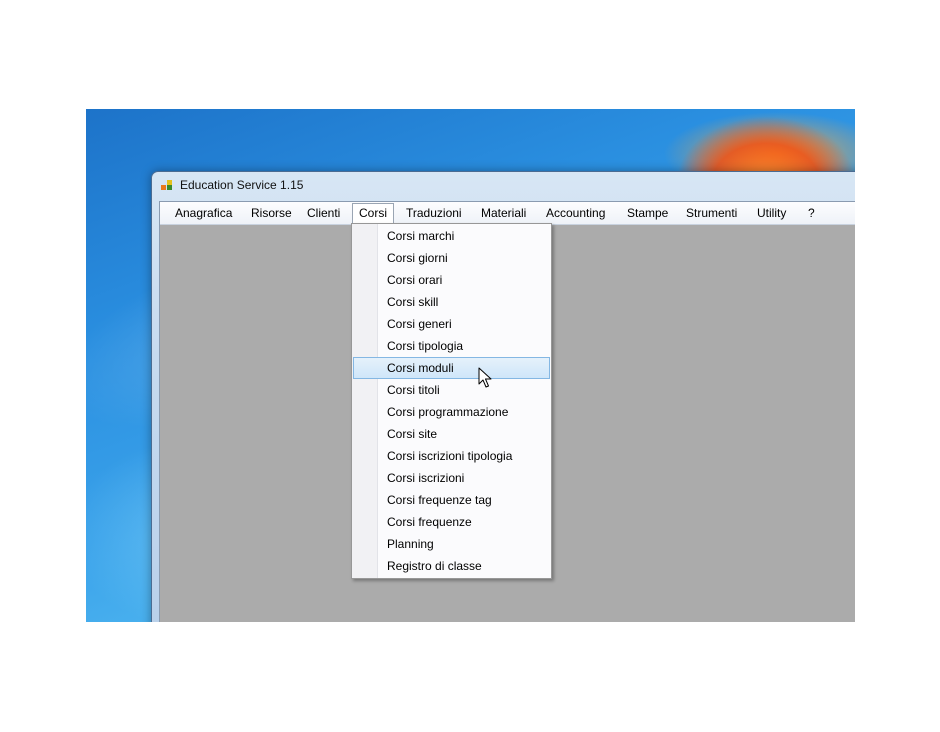  Describe the element at coordinates (434, 566) in the screenshot. I see `menu-item-label: Registro di classe` at that location.